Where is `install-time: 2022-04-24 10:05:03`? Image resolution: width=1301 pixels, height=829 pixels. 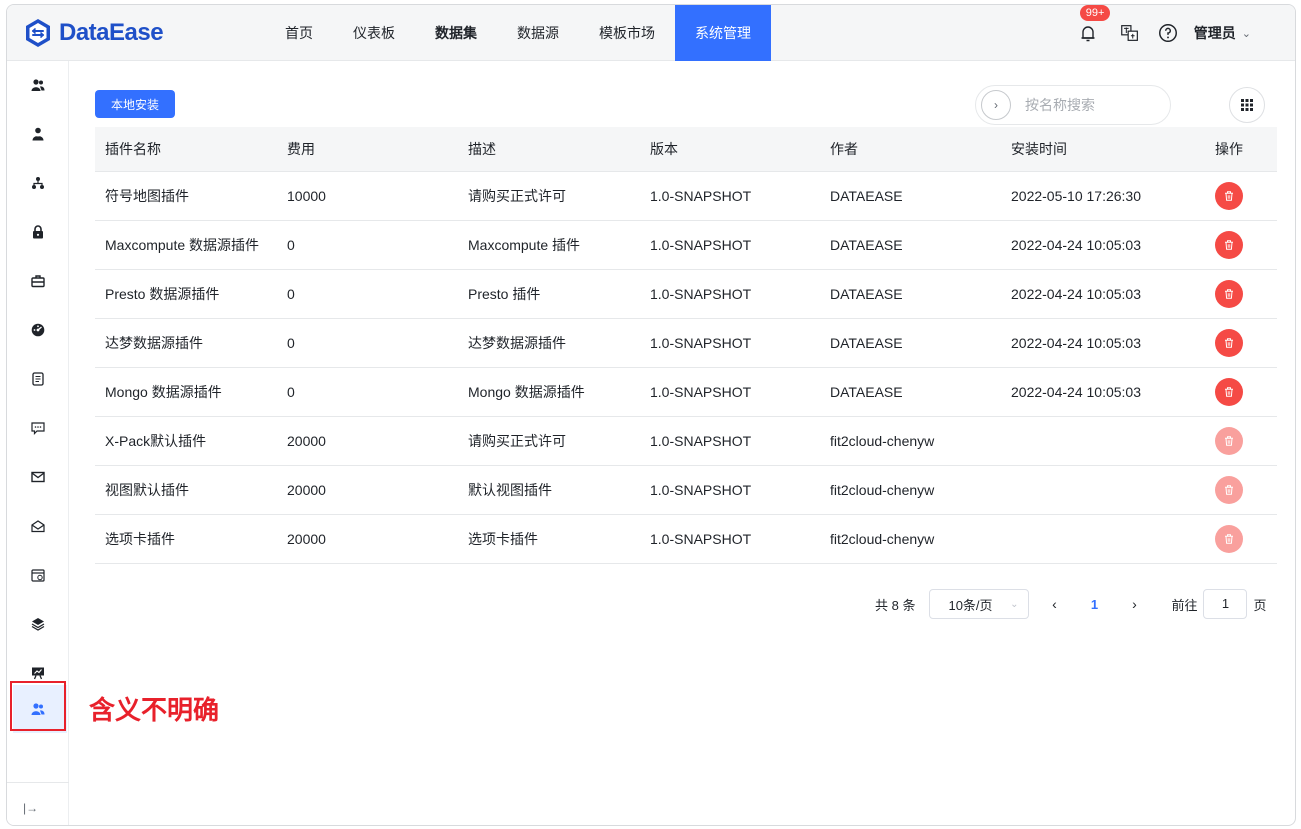 install-time: 2022-04-24 10:05:03 is located at coordinates (1076, 392).